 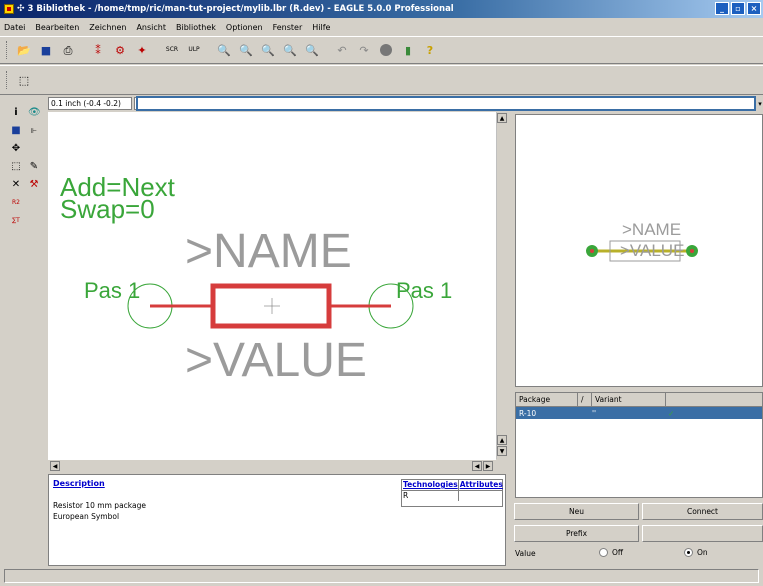 What do you see at coordinates (86, 516) in the screenshot?
I see `description-text-line2: European Symbol` at bounding box center [86, 516].